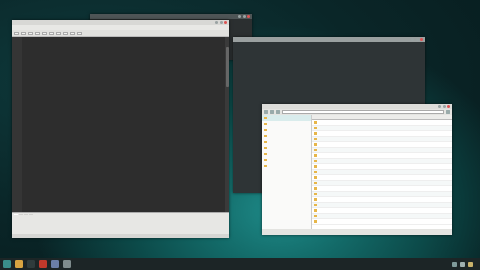 This screenshot has height=270, width=480. Describe the element at coordinates (286, 166) in the screenshot. I see `folder-tree-item` at that location.